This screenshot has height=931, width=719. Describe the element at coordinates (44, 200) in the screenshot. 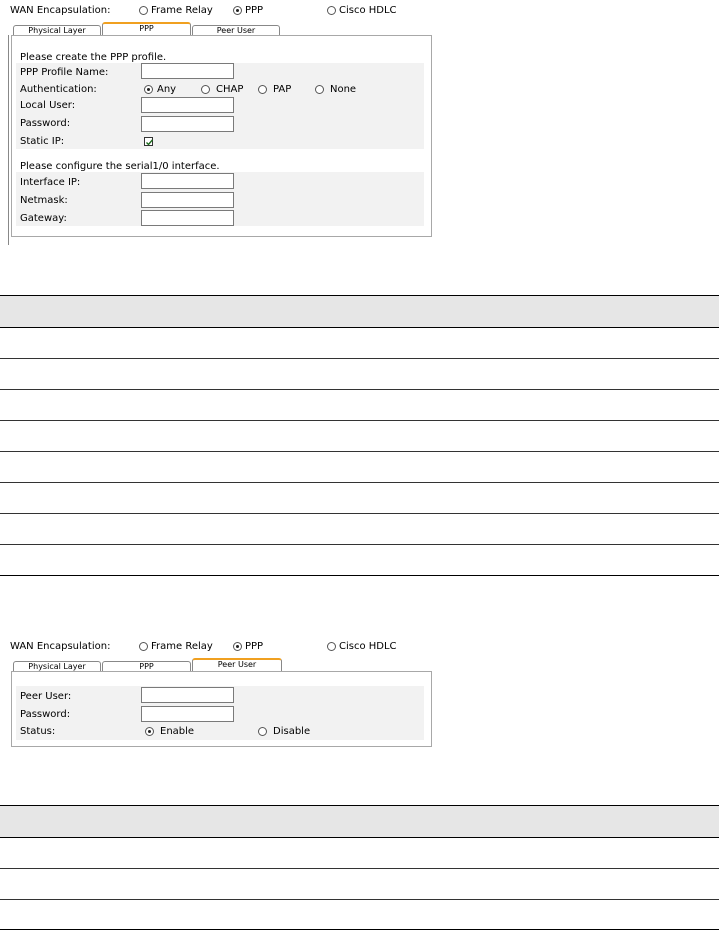

I see `netmask-label: Netmask:` at that location.